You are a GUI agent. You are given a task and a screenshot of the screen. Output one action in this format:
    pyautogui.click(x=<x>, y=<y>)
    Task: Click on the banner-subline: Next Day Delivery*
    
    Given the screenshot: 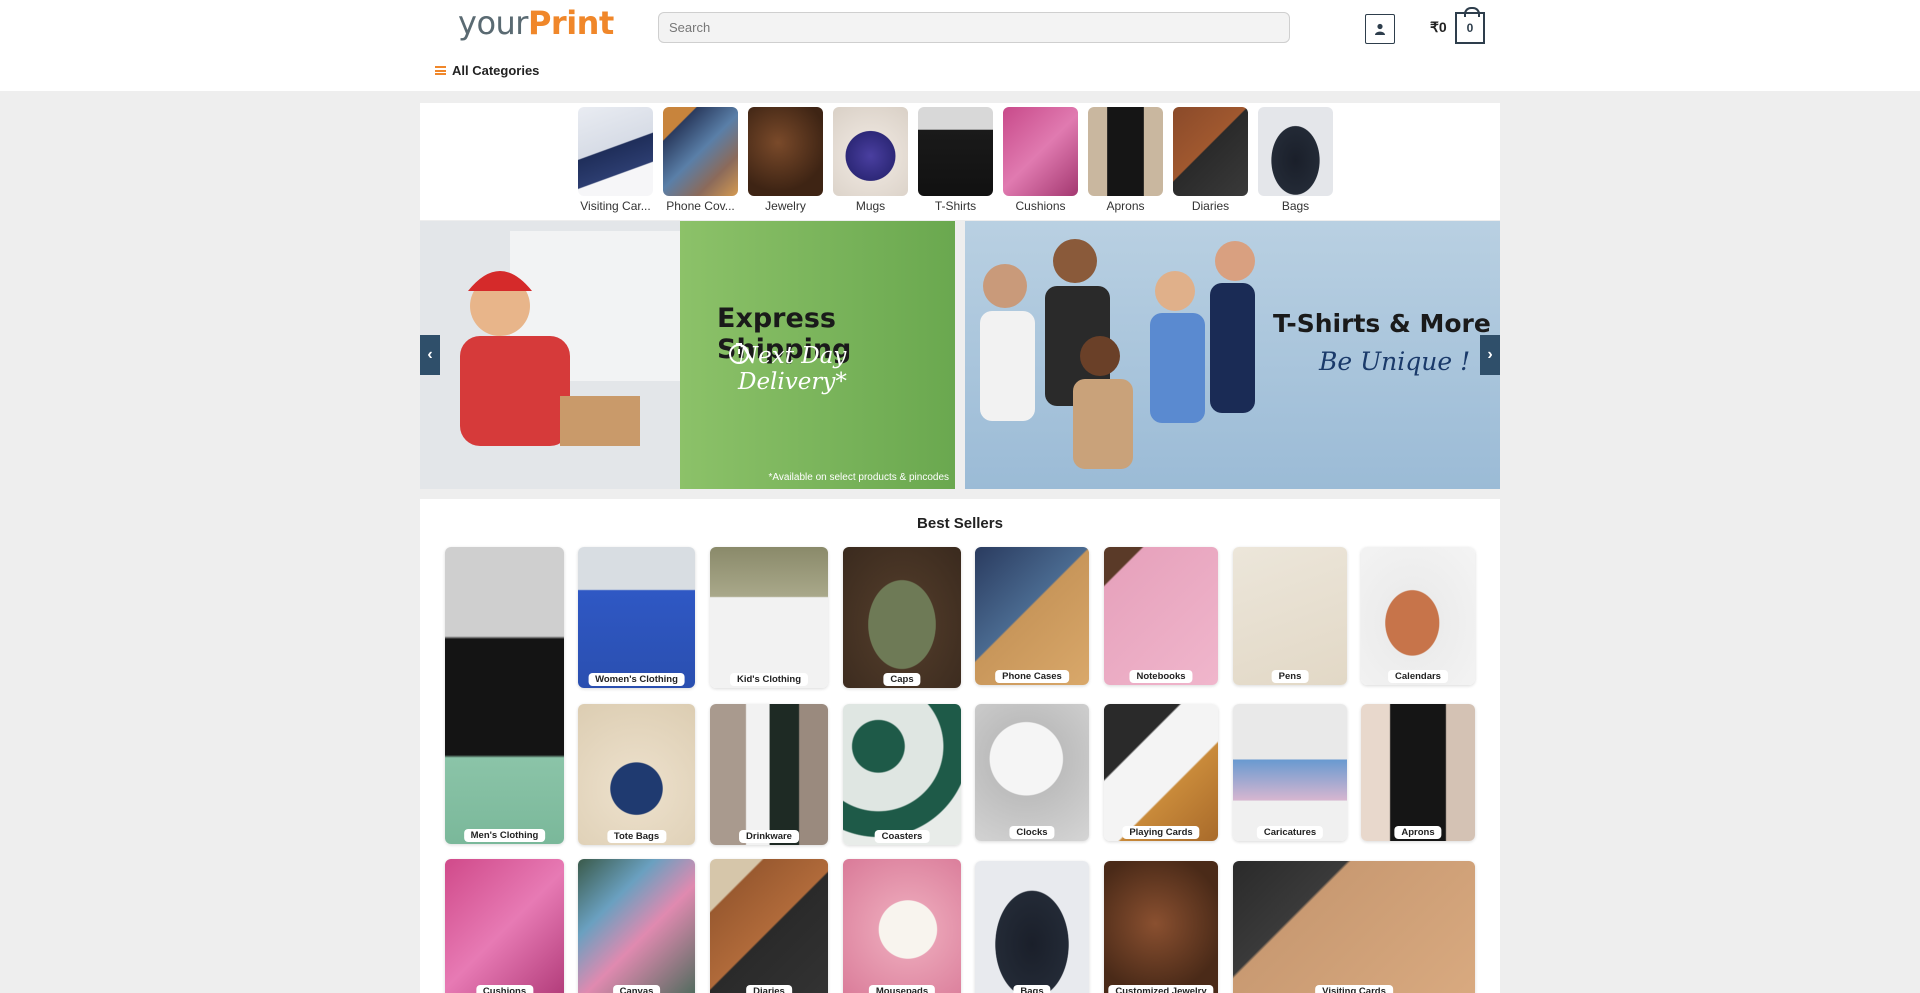 What is the action you would take?
    pyautogui.click(x=792, y=369)
    